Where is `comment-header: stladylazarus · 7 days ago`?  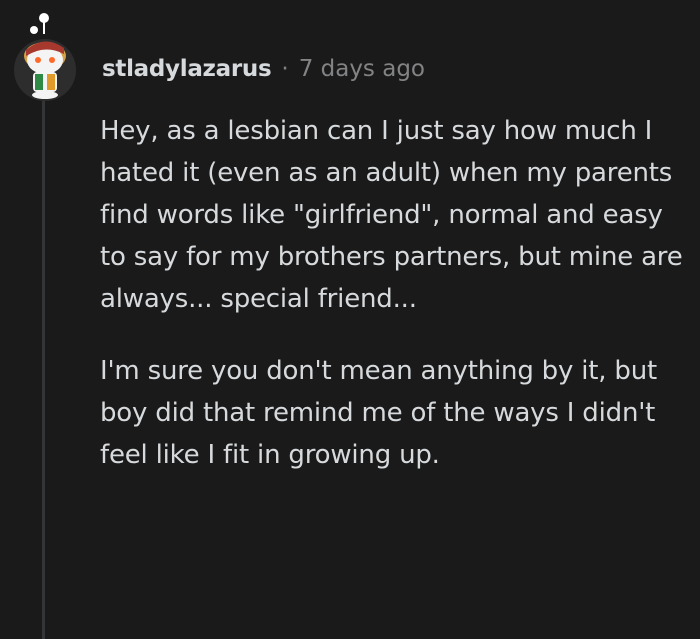
comment-header: stladylazarus · 7 days ago is located at coordinates (263, 69).